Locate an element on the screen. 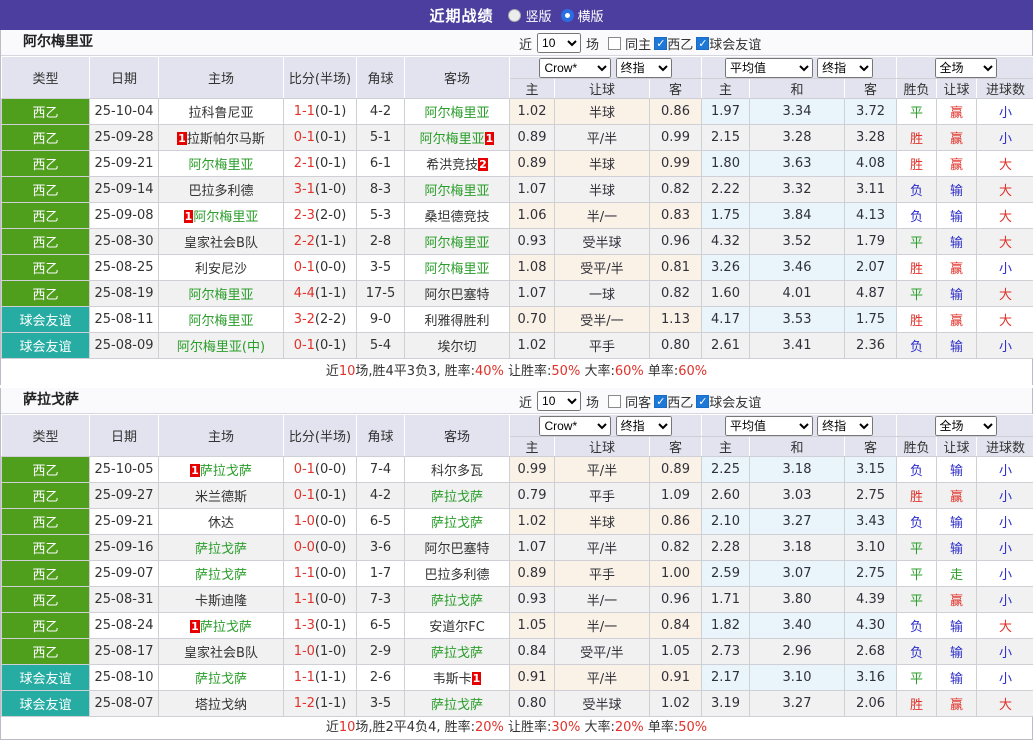 The height and width of the screenshot is (740, 1033). cell-avg-away-odds: 3.43 is located at coordinates (871, 522).